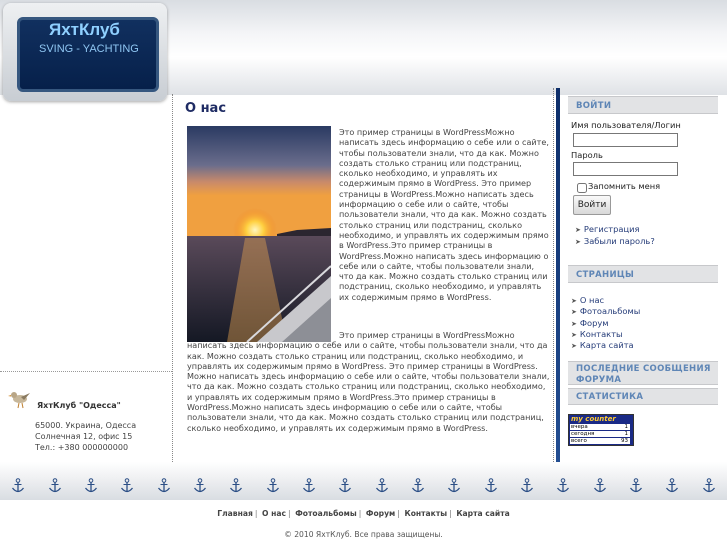  Describe the element at coordinates (582, 188) in the screenshot. I see `remember-me-checkbox` at that location.